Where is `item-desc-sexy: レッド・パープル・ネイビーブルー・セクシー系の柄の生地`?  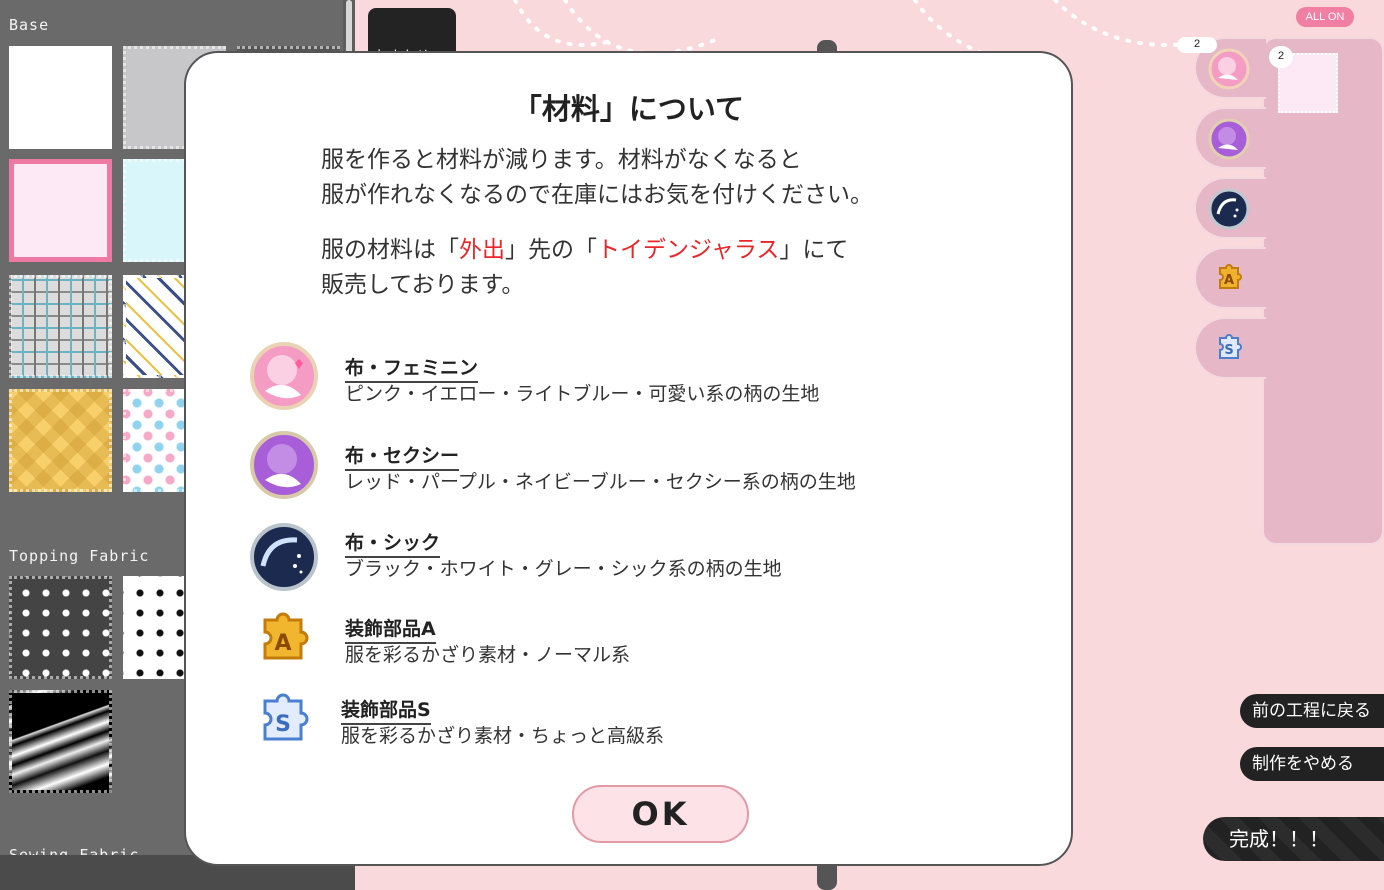 item-desc-sexy: レッド・パープル・ネイビーブルー・セクシー系の柄の生地 is located at coordinates (600, 482).